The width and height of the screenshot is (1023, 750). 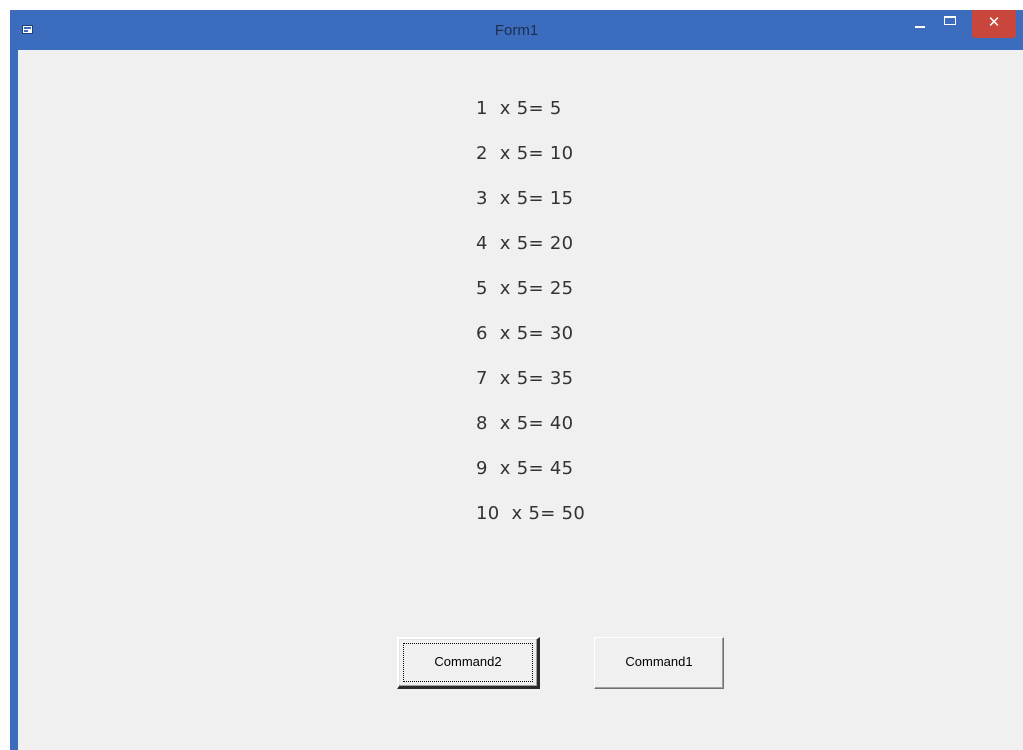 What do you see at coordinates (525, 423) in the screenshot?
I see `result-line: 8 x 5= 40` at bounding box center [525, 423].